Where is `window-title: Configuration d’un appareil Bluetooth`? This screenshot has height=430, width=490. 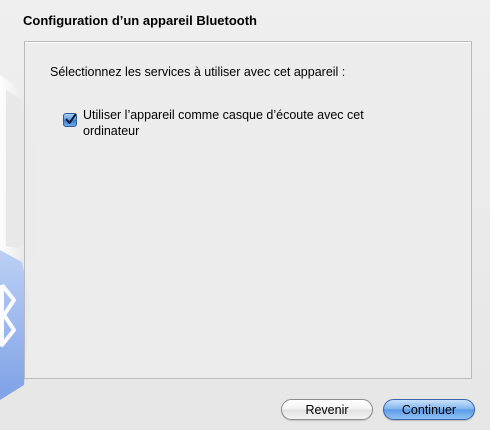 window-title: Configuration d’un appareil Bluetooth is located at coordinates (140, 20).